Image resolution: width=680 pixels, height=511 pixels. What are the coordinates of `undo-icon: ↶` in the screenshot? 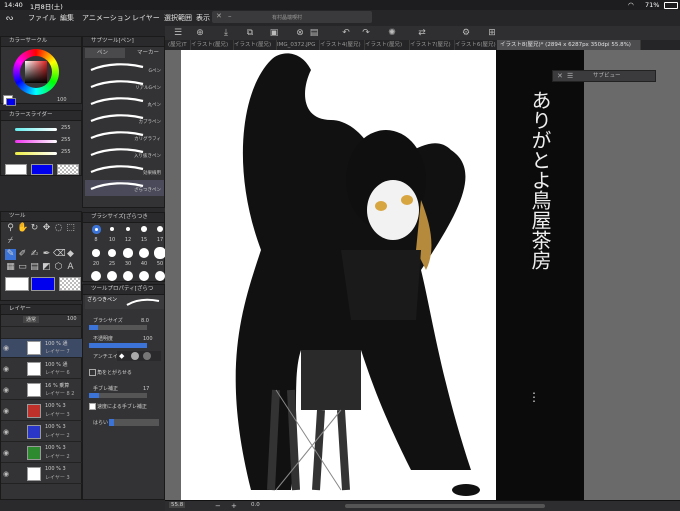 It's located at (346, 33).